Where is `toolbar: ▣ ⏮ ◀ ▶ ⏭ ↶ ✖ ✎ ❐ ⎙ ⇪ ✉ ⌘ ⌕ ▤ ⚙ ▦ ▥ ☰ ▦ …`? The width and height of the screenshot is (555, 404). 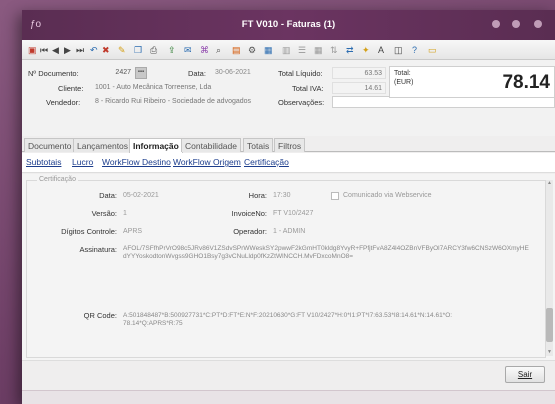 toolbar: ▣ ⏮ ◀ ▶ ⏭ ↶ ✖ ✎ ❐ ⎙ ⇪ ✉ ⌘ ⌕ ▤ ⚙ ▦ ▥ ☰ ▦ … is located at coordinates (288, 50).